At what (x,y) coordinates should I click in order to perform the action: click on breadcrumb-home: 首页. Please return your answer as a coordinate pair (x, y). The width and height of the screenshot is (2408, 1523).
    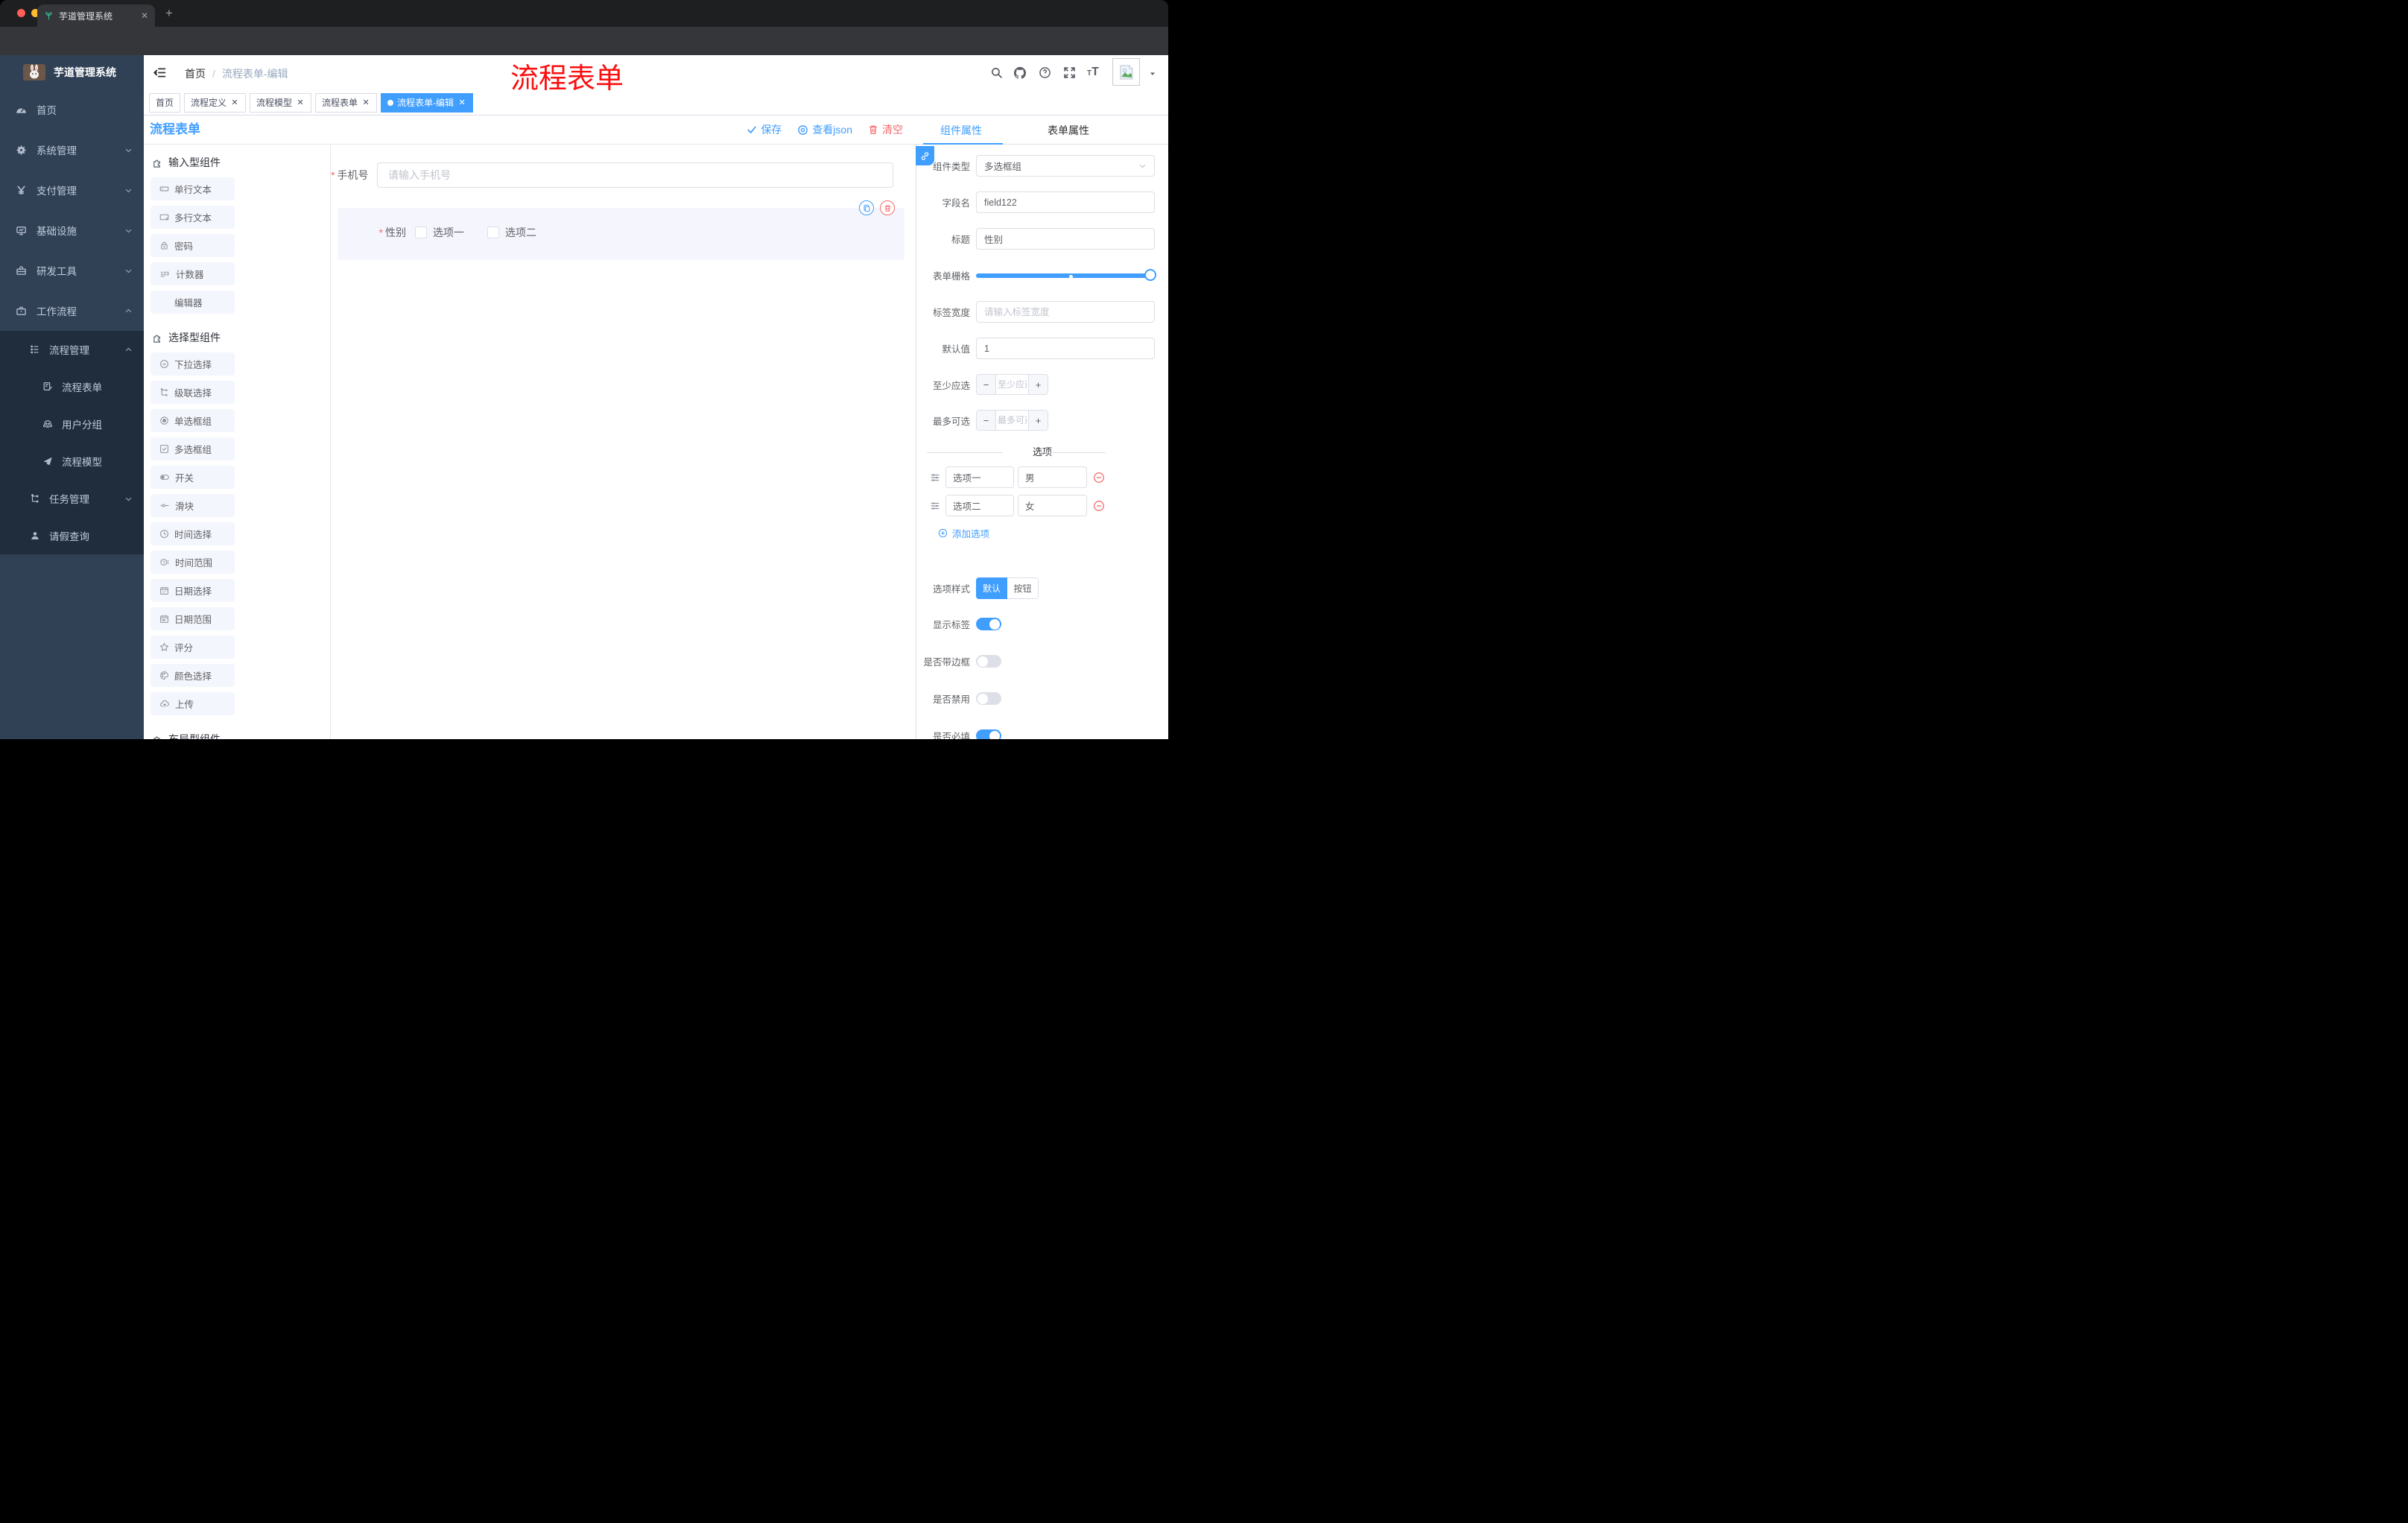
    Looking at the image, I should click on (195, 73).